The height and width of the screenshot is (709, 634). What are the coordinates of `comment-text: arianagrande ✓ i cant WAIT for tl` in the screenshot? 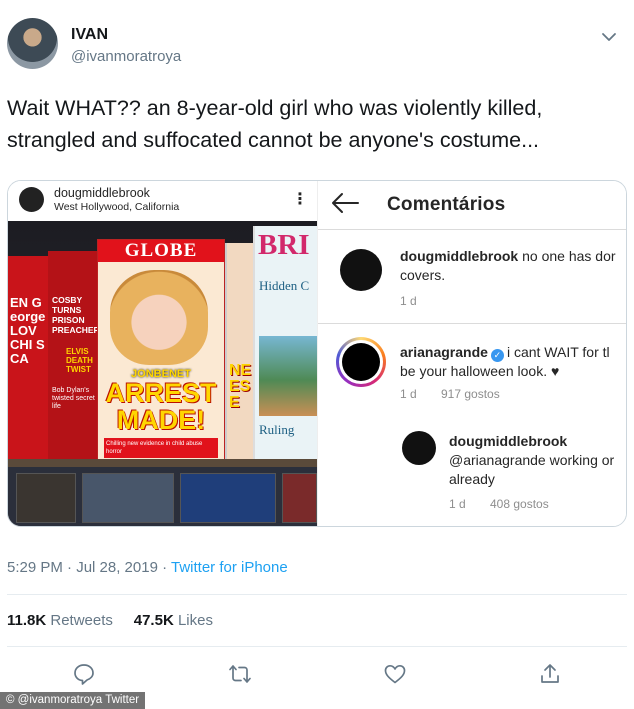 It's located at (505, 352).